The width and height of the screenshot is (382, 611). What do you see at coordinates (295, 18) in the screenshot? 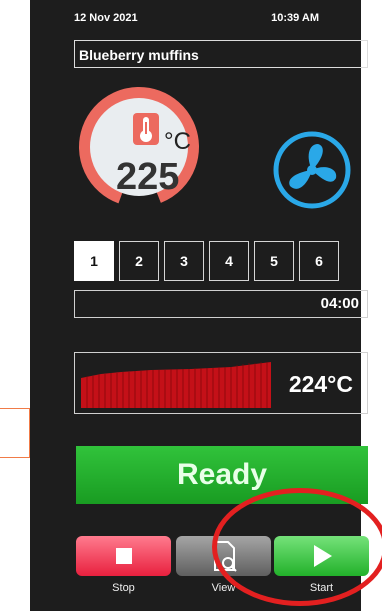
I see `time-label: 10:39 AM` at bounding box center [295, 18].